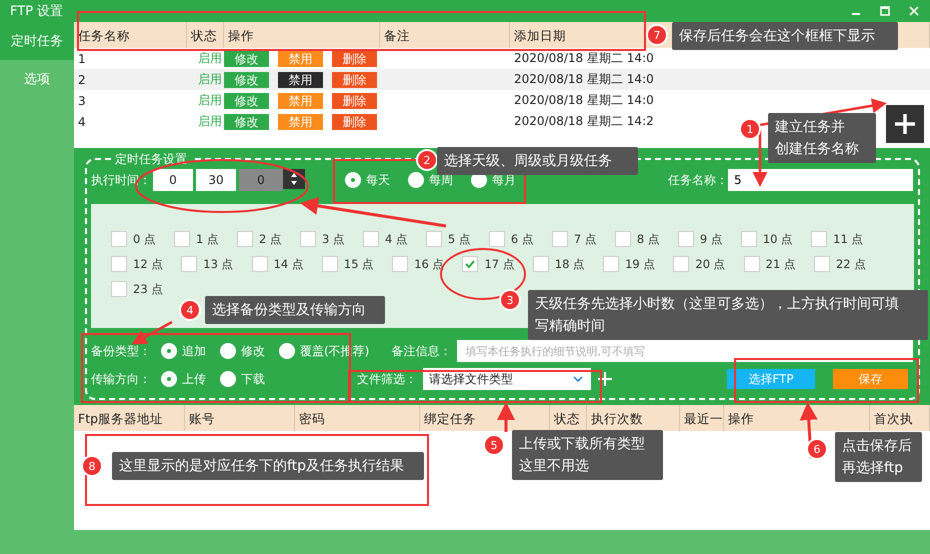  What do you see at coordinates (387, 379) in the screenshot?
I see `field-label: 文件筛选：` at bounding box center [387, 379].